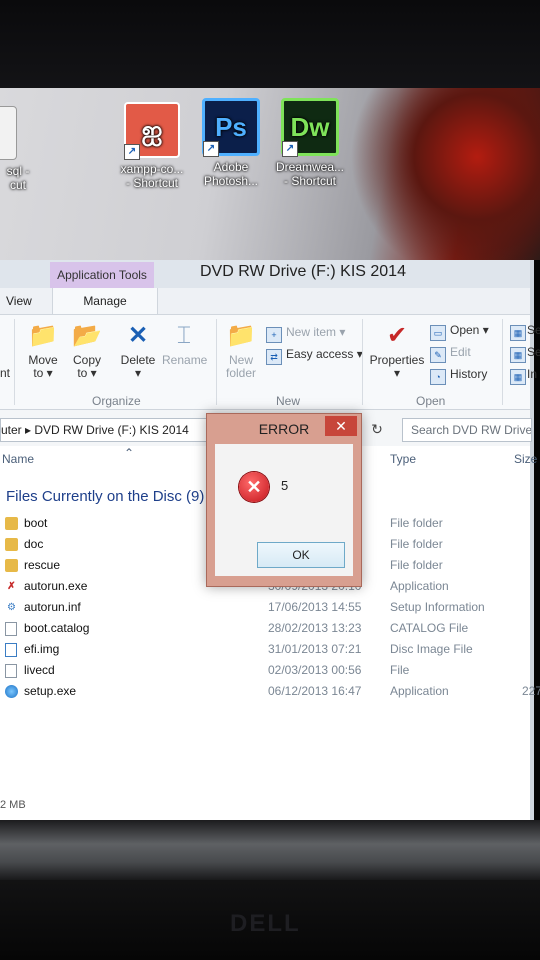  What do you see at coordinates (18, 459) in the screenshot?
I see `column-header-name: Name` at bounding box center [18, 459].